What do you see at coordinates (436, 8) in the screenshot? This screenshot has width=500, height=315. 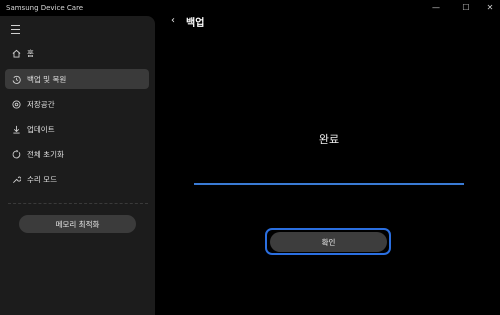 I see `minimize-button: —` at bounding box center [436, 8].